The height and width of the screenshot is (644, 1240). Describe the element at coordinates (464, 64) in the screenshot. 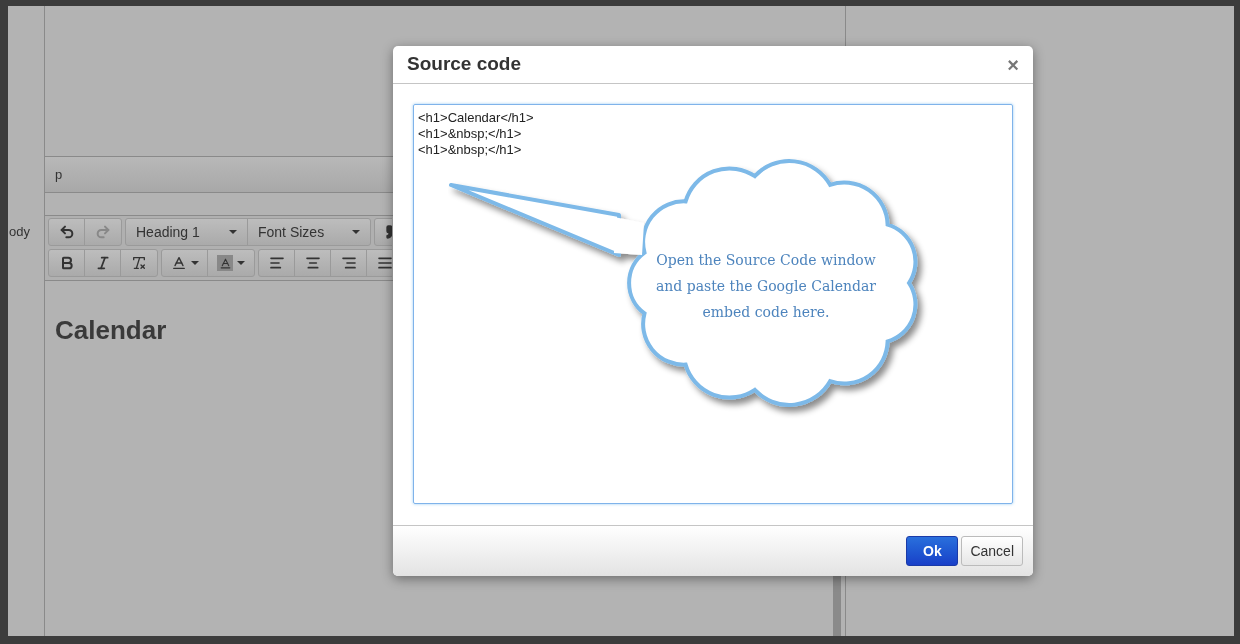

I see `dialog-title: Source code` at that location.